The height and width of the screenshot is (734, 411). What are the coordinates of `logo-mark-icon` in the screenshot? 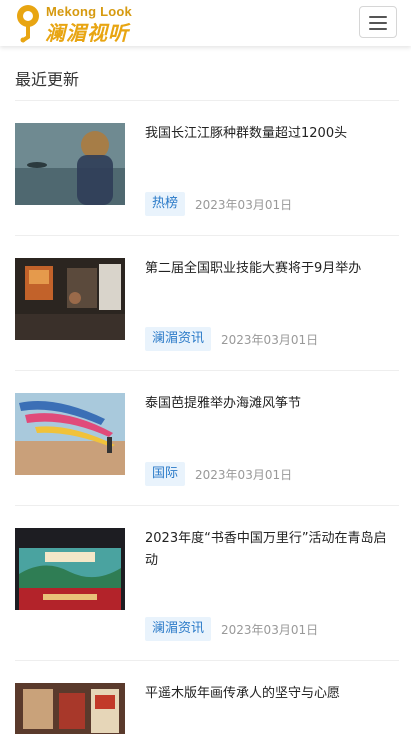 It's located at (28, 24).